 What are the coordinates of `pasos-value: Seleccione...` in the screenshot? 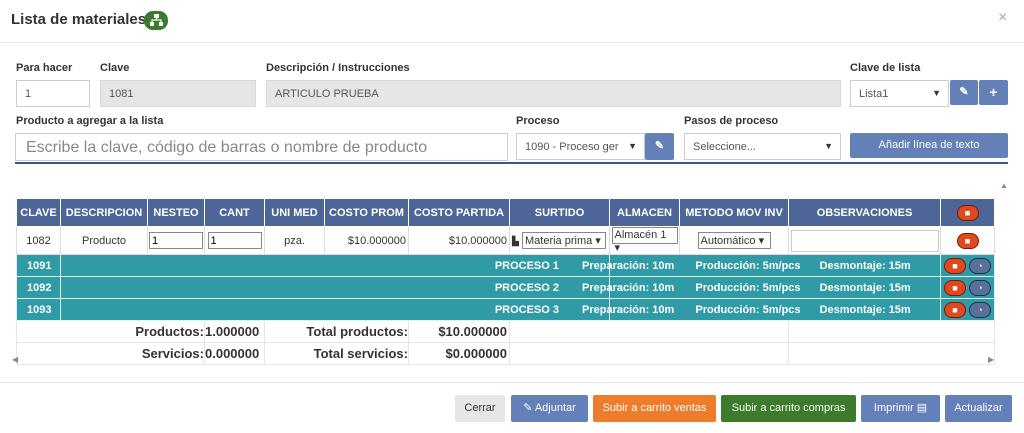 It's located at (724, 147).